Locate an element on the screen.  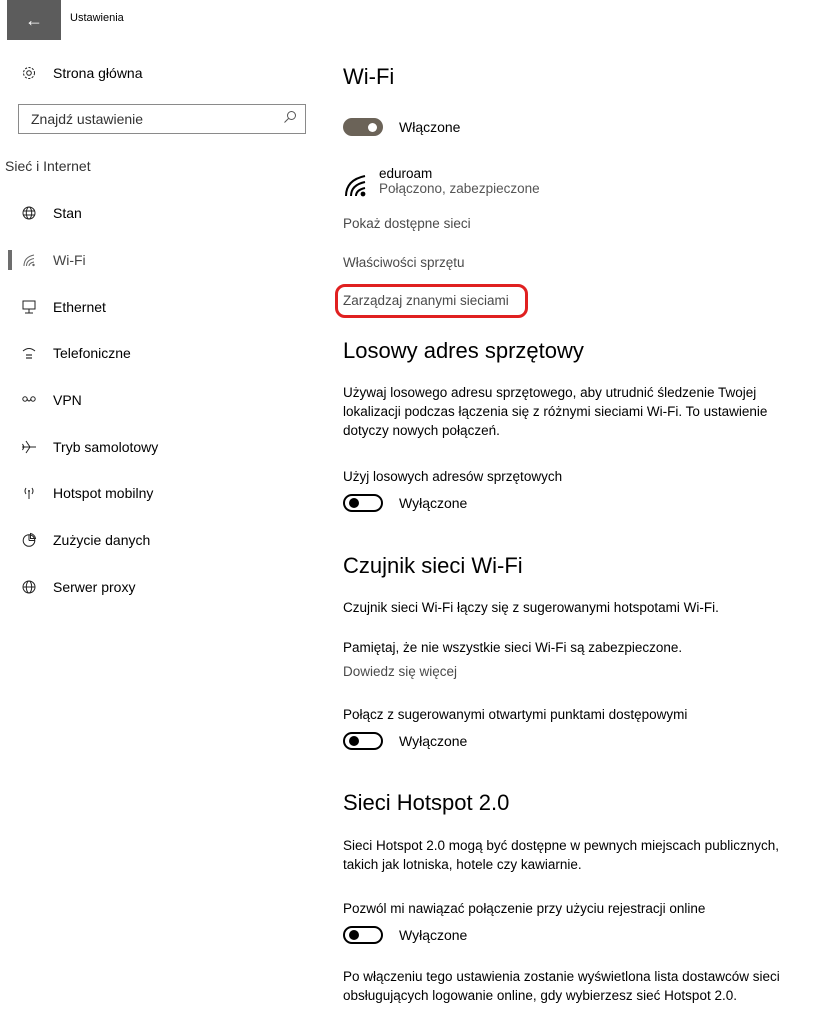
wifi-icon is located at coordinates (29, 260).